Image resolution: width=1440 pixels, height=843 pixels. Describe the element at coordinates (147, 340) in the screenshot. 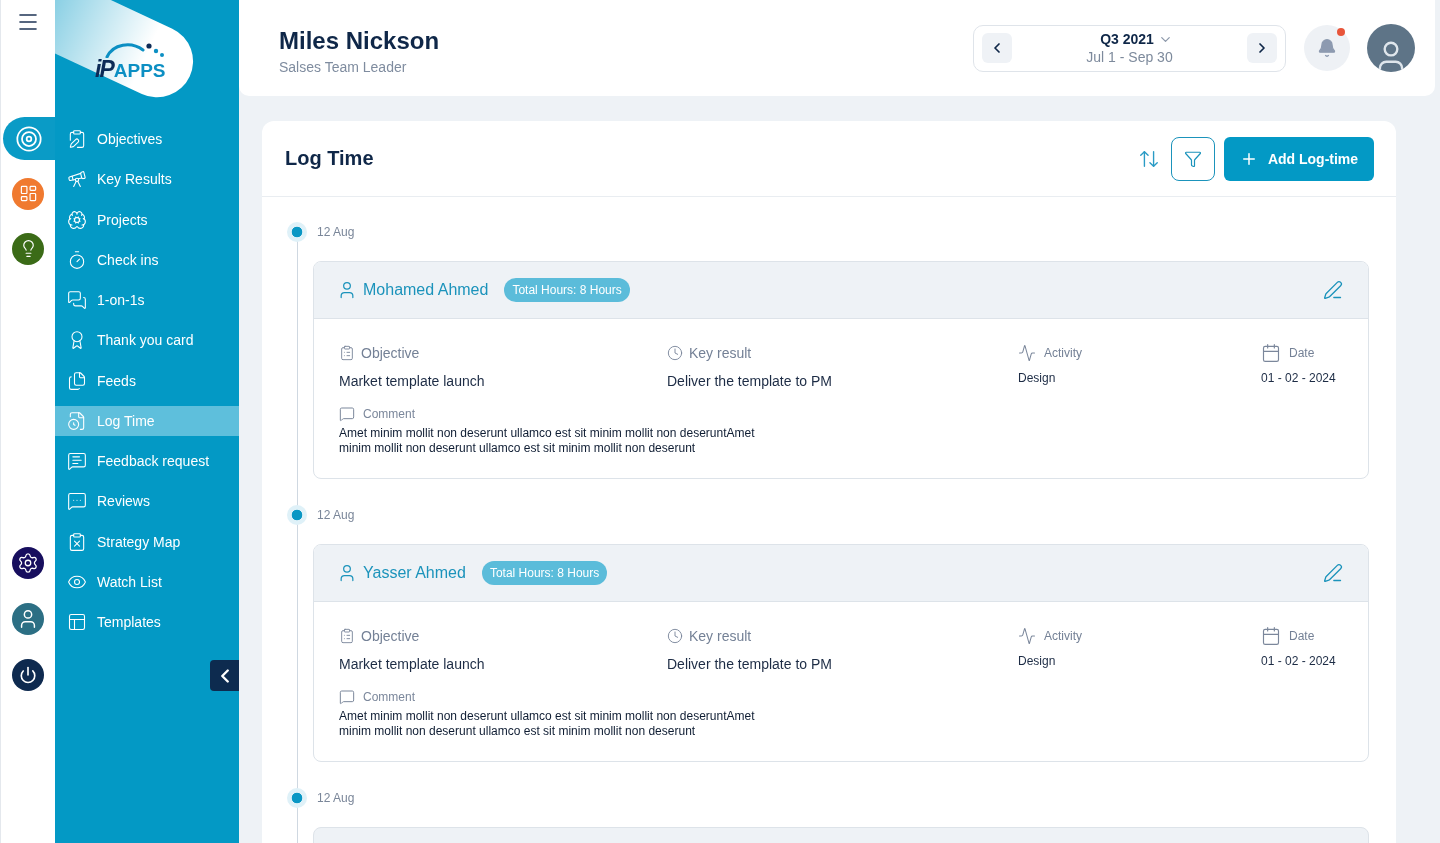

I see `sidebar-item: Thank you card` at that location.